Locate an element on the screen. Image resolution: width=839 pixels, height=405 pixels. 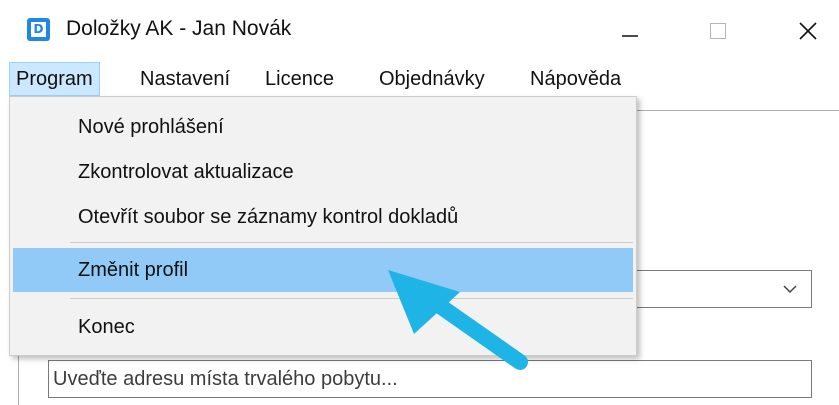
close-button is located at coordinates (808, 31).